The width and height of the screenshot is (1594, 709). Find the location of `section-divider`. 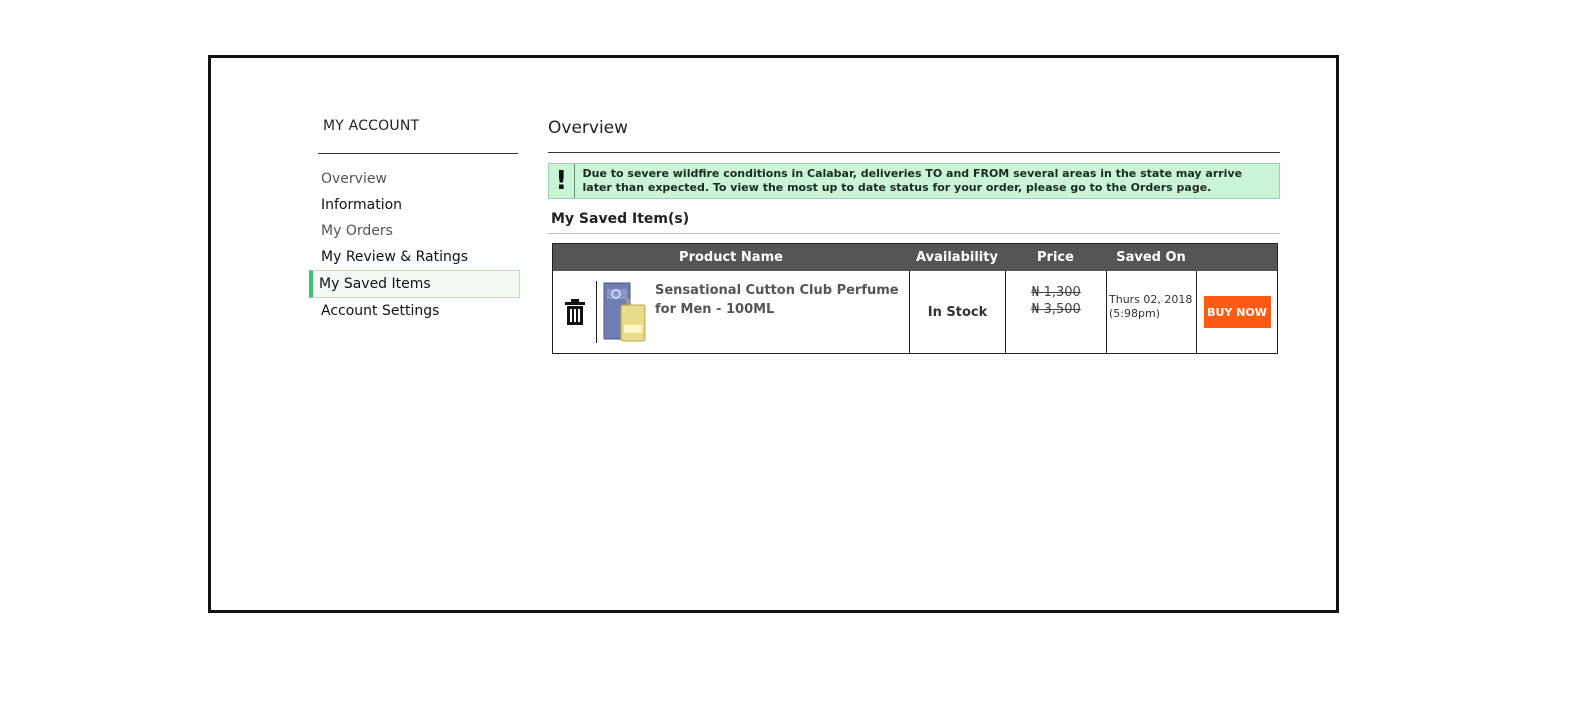

section-divider is located at coordinates (914, 233).